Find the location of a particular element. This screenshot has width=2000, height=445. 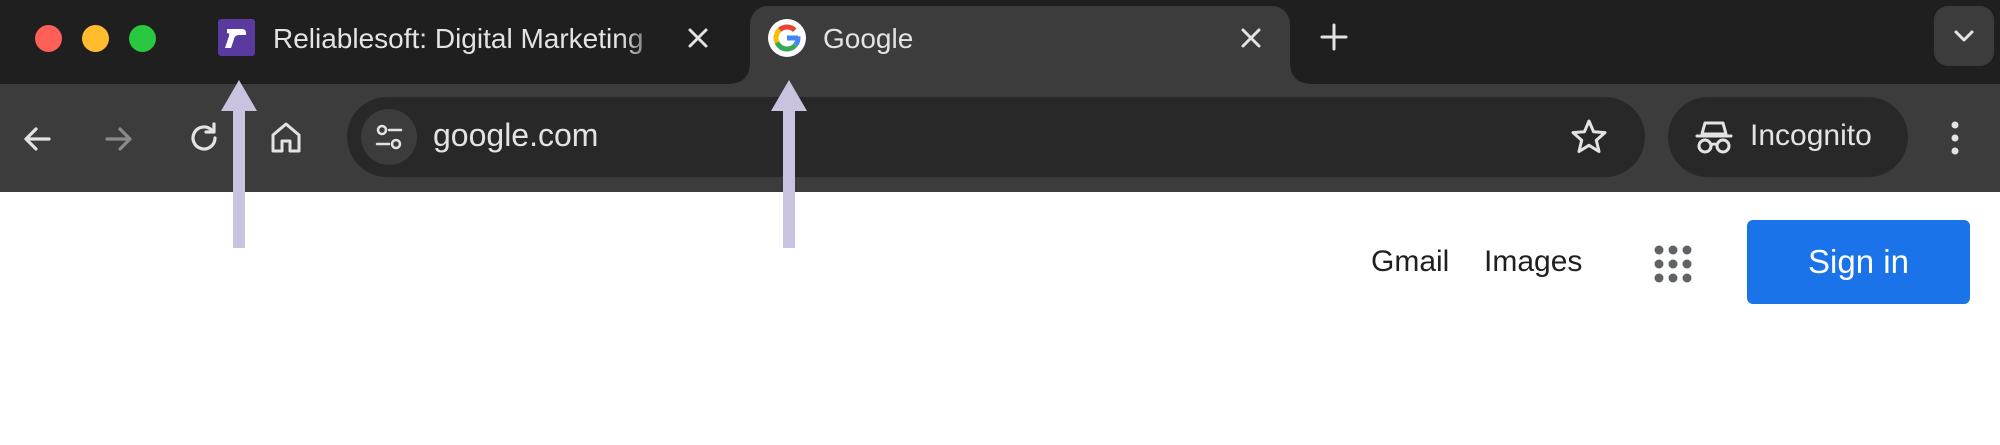

back-arrow-icon is located at coordinates (37, 141).